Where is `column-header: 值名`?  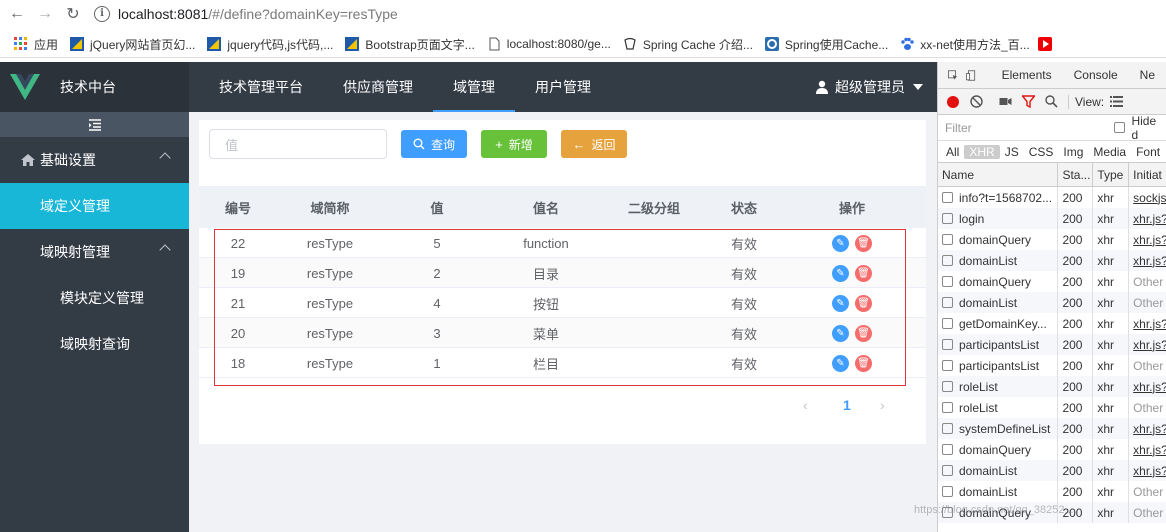 column-header: 值名 is located at coordinates (545, 208).